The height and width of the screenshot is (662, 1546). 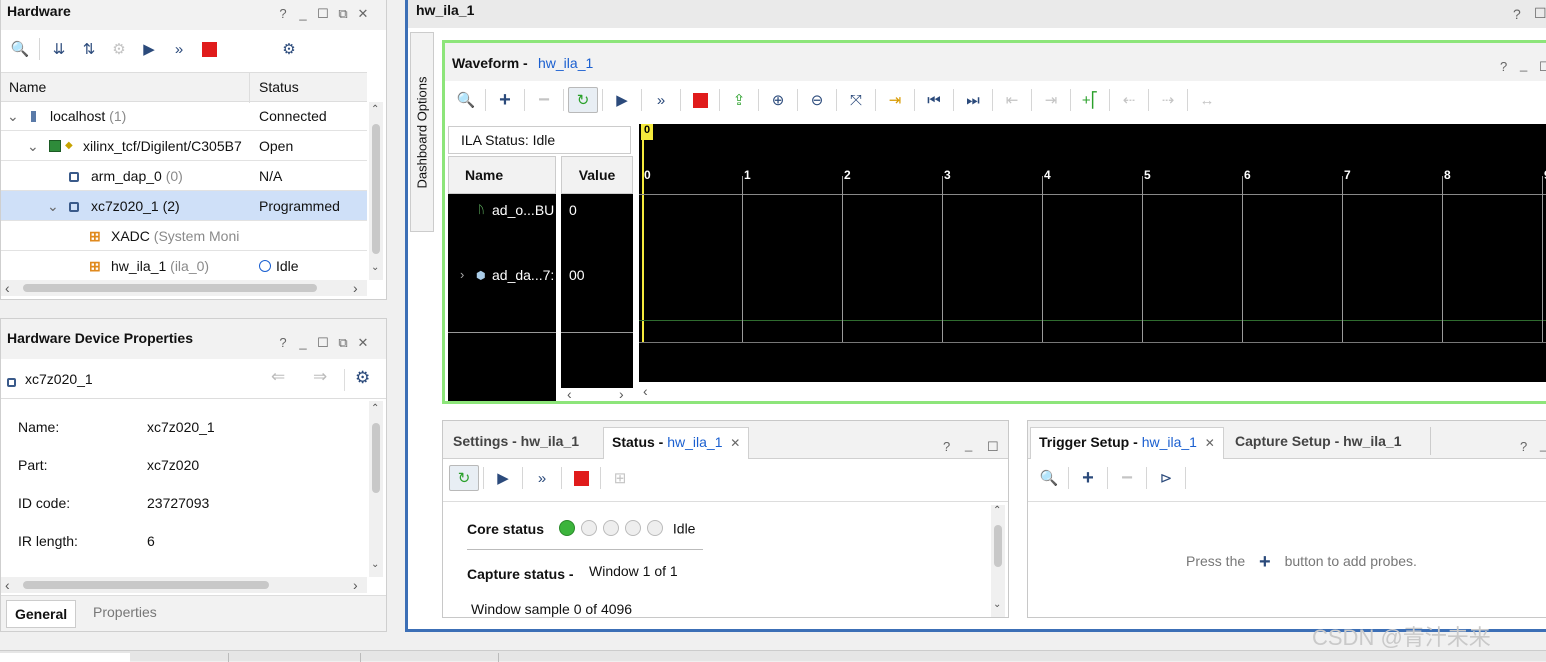 I want to click on zoom-fit-icon: ⤧, so click(x=856, y=100).